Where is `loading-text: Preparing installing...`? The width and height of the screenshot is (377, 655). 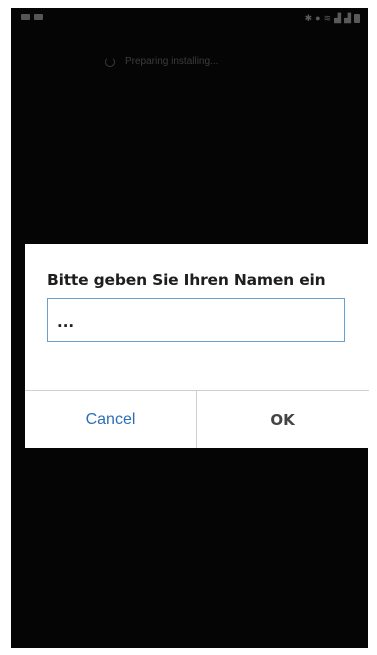 loading-text: Preparing installing... is located at coordinates (172, 61).